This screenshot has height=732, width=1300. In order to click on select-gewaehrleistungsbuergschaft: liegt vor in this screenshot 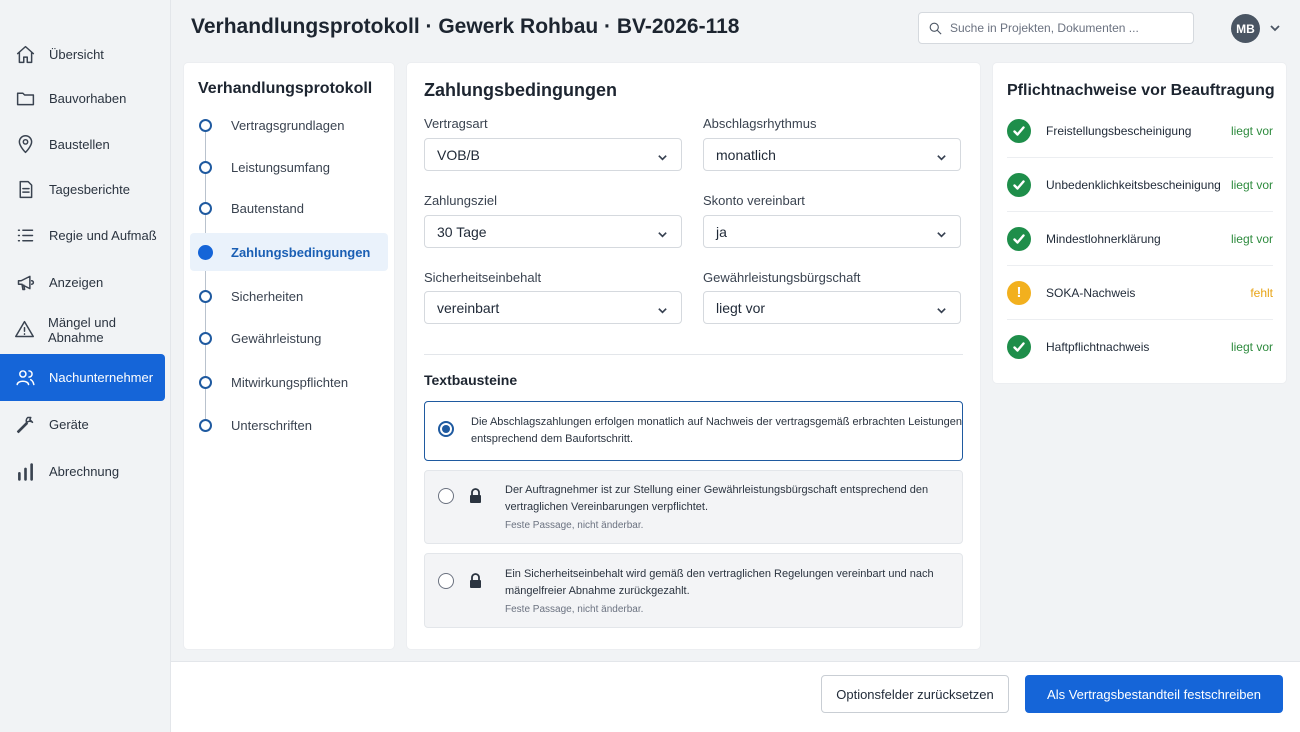, I will do `click(832, 307)`.